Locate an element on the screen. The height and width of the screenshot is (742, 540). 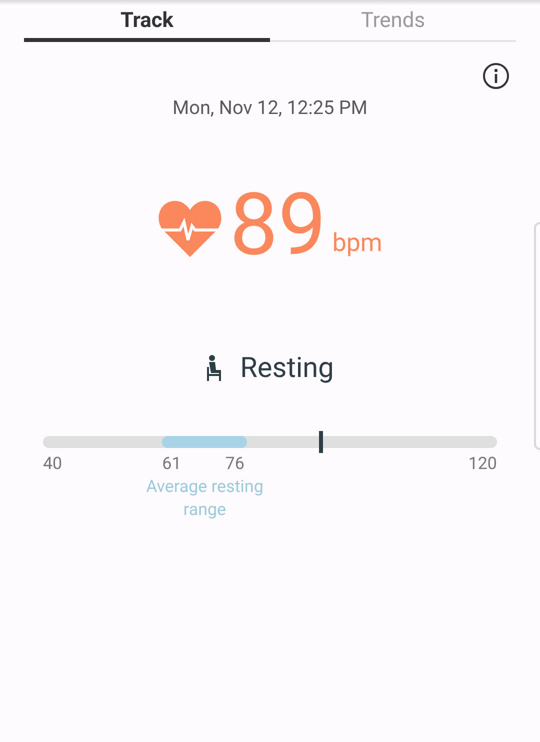
scale-label: 120 is located at coordinates (482, 464).